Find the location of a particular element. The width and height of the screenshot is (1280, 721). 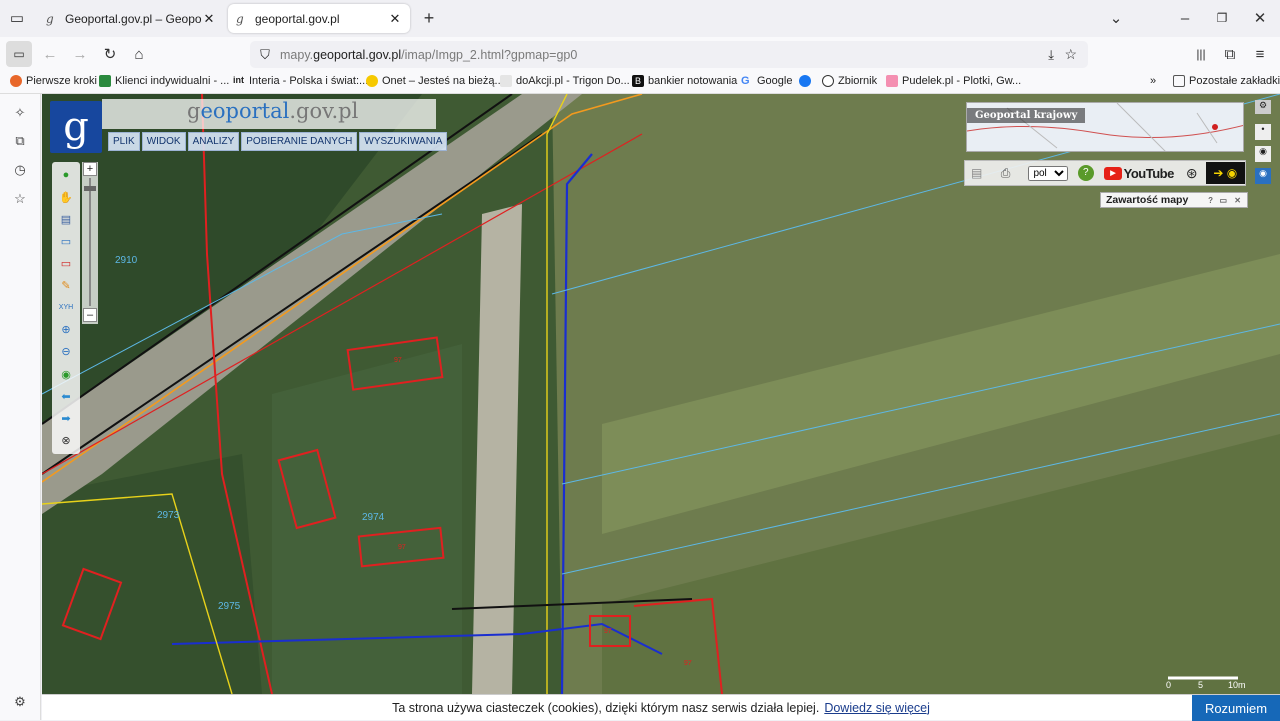

more-bookmarks-icon: » is located at coordinates (1153, 81).